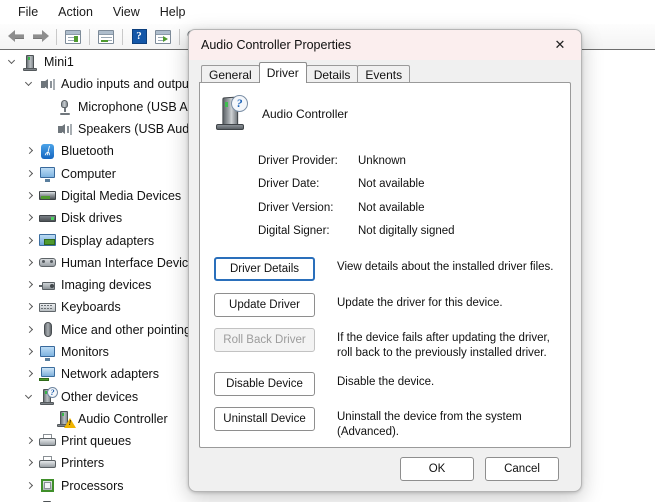 The image size is (655, 502). What do you see at coordinates (264, 304) in the screenshot?
I see `update-driver-button: Update Driver` at bounding box center [264, 304].